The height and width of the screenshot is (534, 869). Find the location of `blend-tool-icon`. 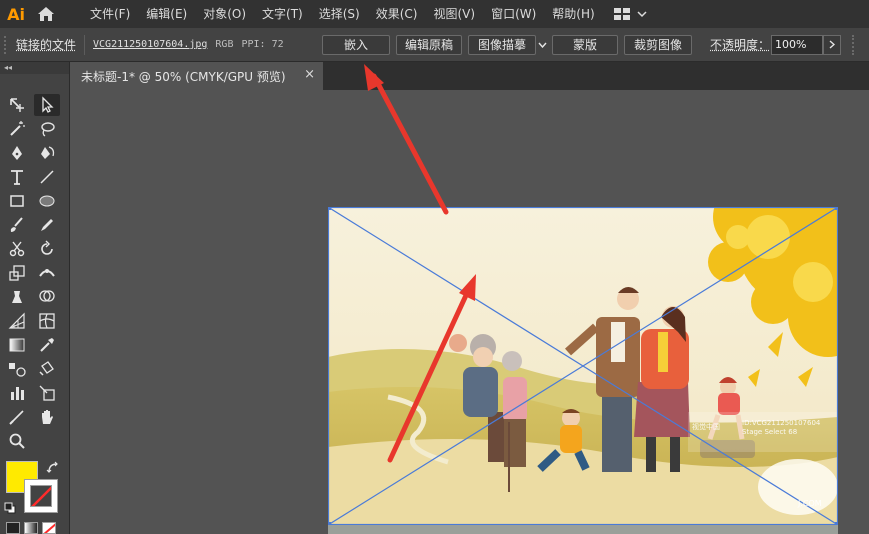

blend-tool-icon is located at coordinates (17, 369).